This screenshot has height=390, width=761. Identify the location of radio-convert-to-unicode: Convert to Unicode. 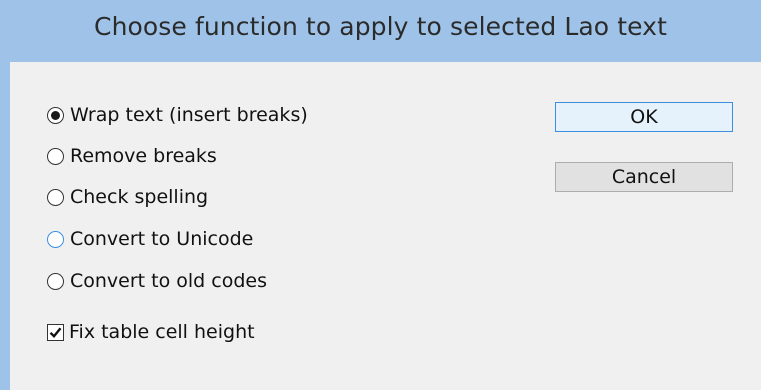
(150, 239).